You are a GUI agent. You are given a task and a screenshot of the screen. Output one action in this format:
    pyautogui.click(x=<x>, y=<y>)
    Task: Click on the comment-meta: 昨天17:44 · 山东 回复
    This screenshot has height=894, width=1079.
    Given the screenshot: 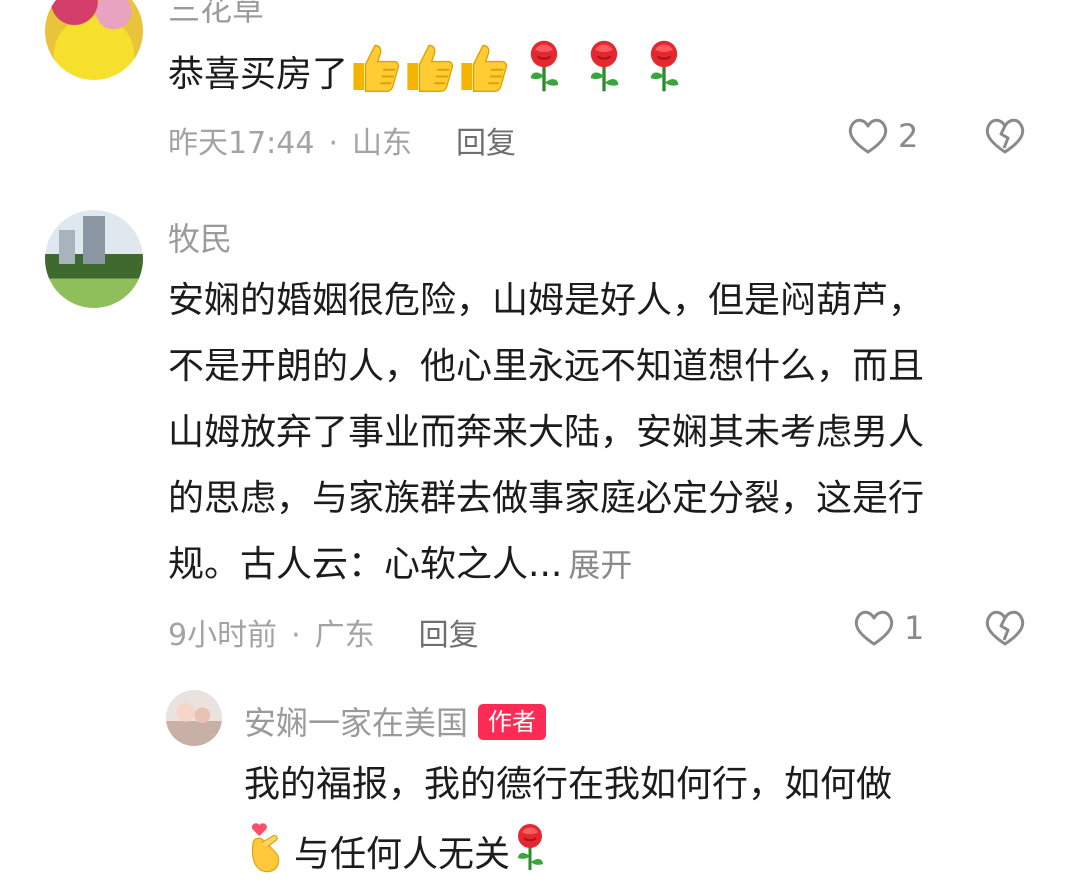 What is the action you would take?
    pyautogui.click(x=342, y=140)
    